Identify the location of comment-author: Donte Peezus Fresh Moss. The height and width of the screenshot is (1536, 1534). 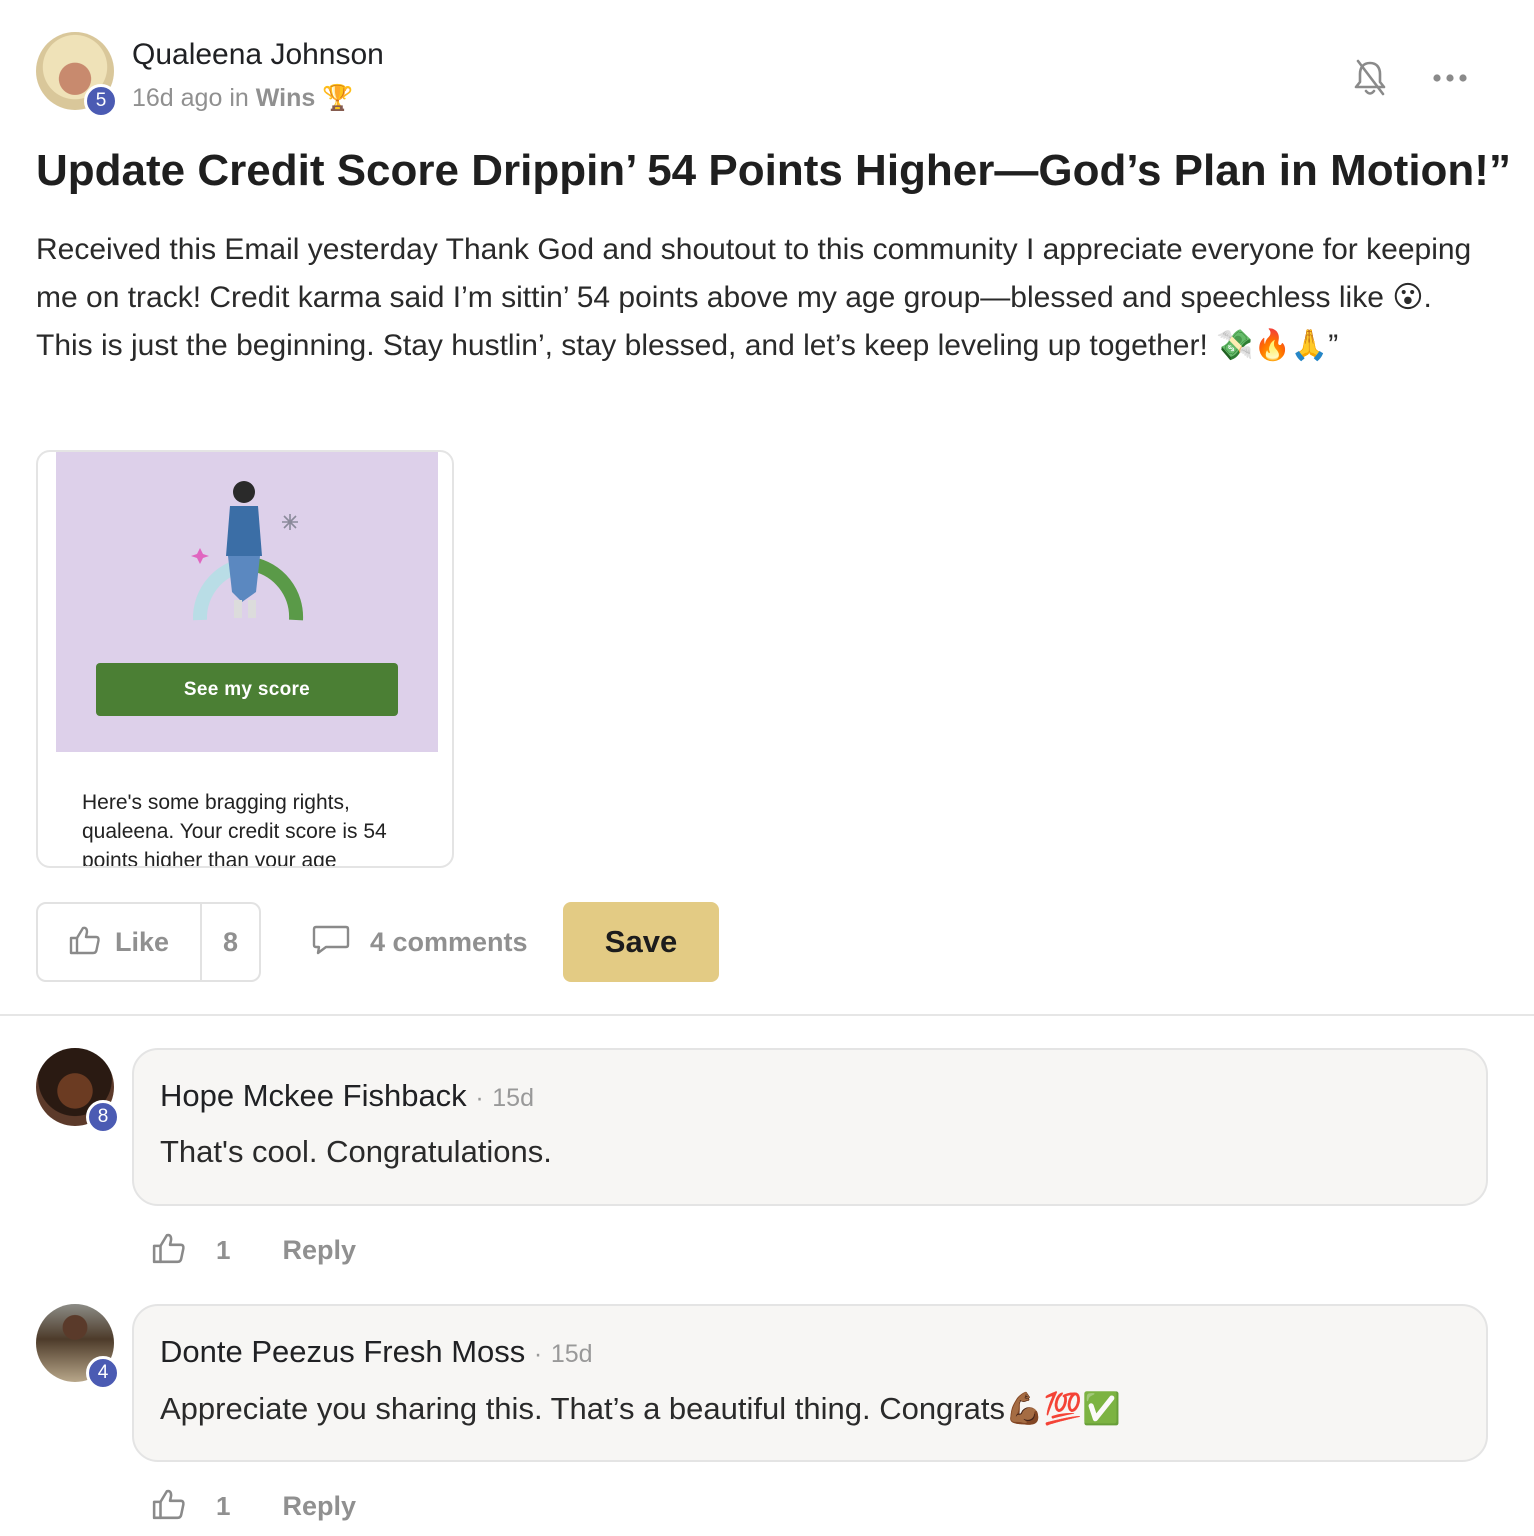
(342, 1351).